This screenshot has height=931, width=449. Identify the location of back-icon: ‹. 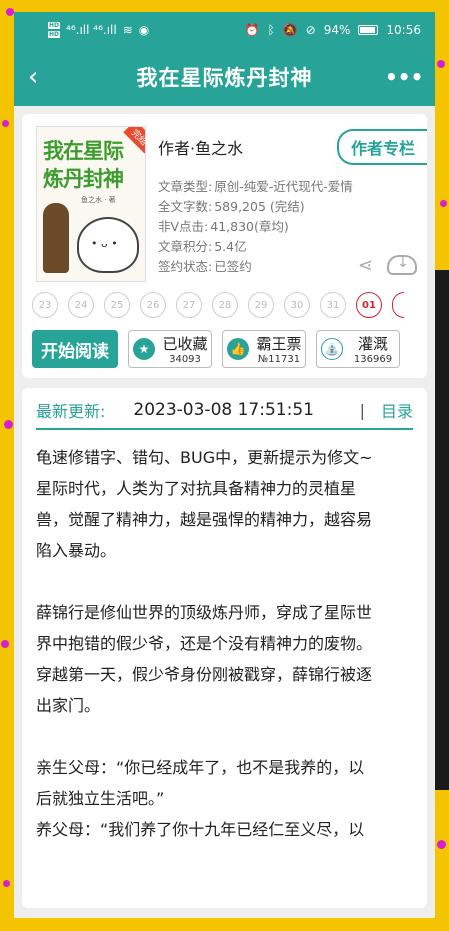
(46, 77).